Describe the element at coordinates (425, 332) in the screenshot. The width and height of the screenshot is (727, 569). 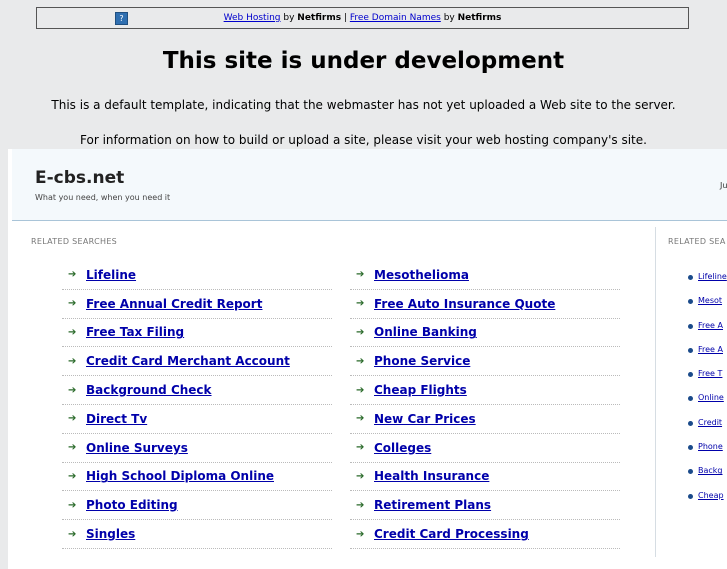
I see `related-search-link: Online Banking` at that location.